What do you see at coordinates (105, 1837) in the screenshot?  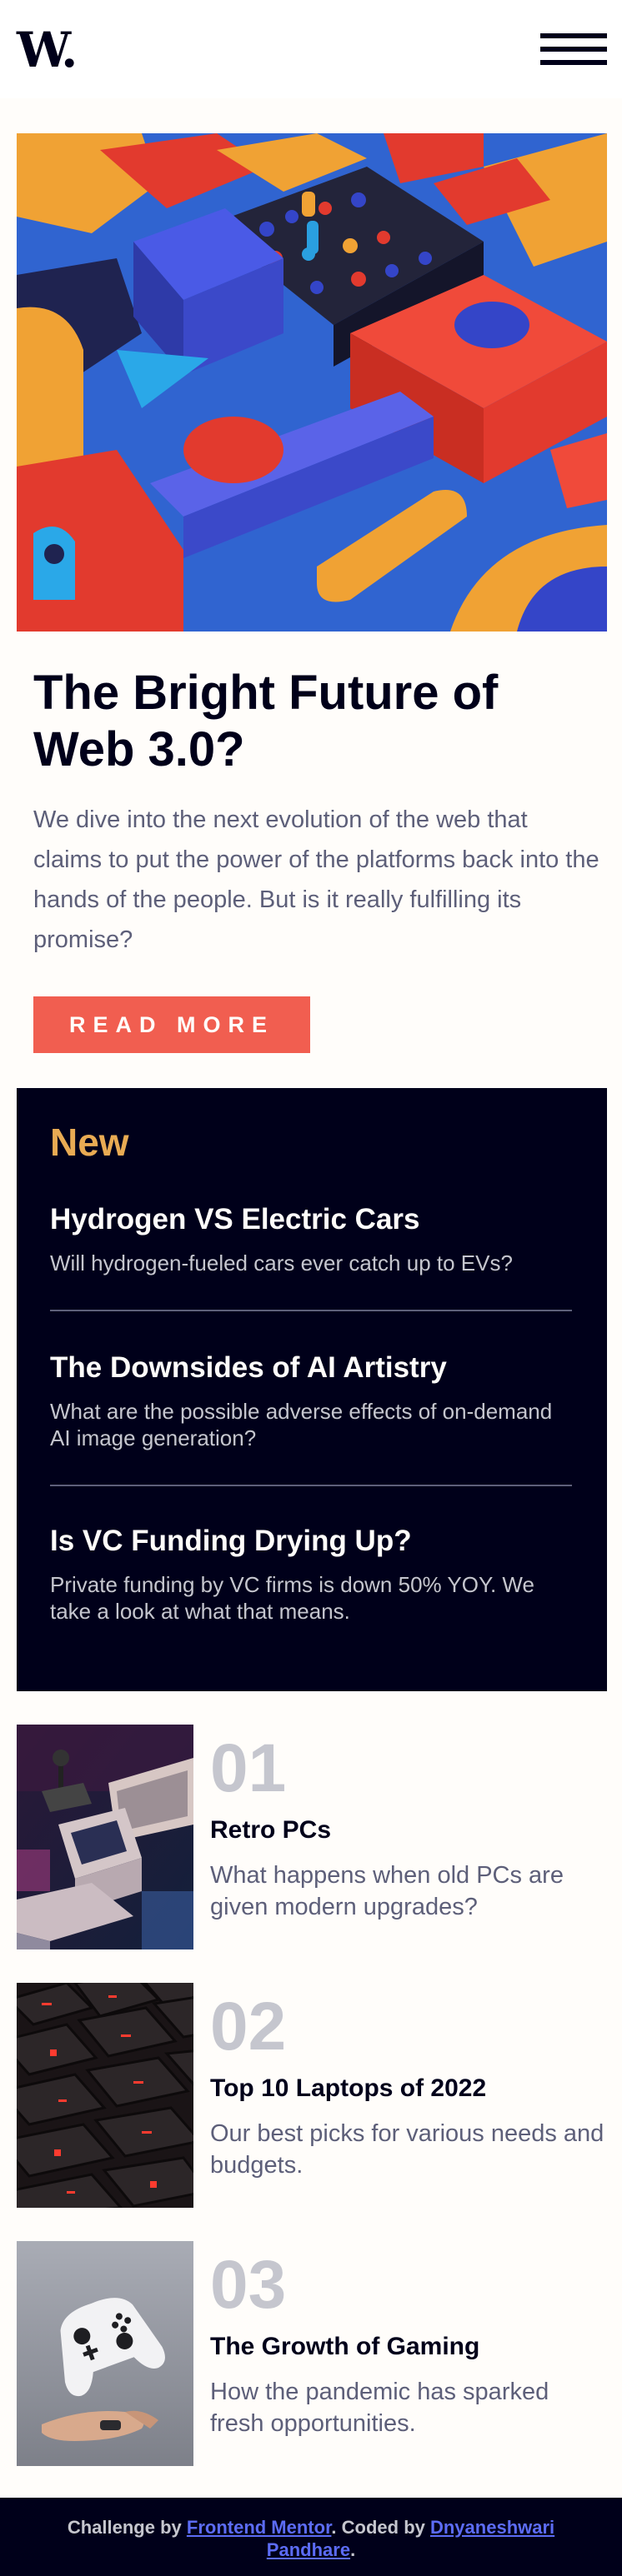 I see `retro-pc-image` at bounding box center [105, 1837].